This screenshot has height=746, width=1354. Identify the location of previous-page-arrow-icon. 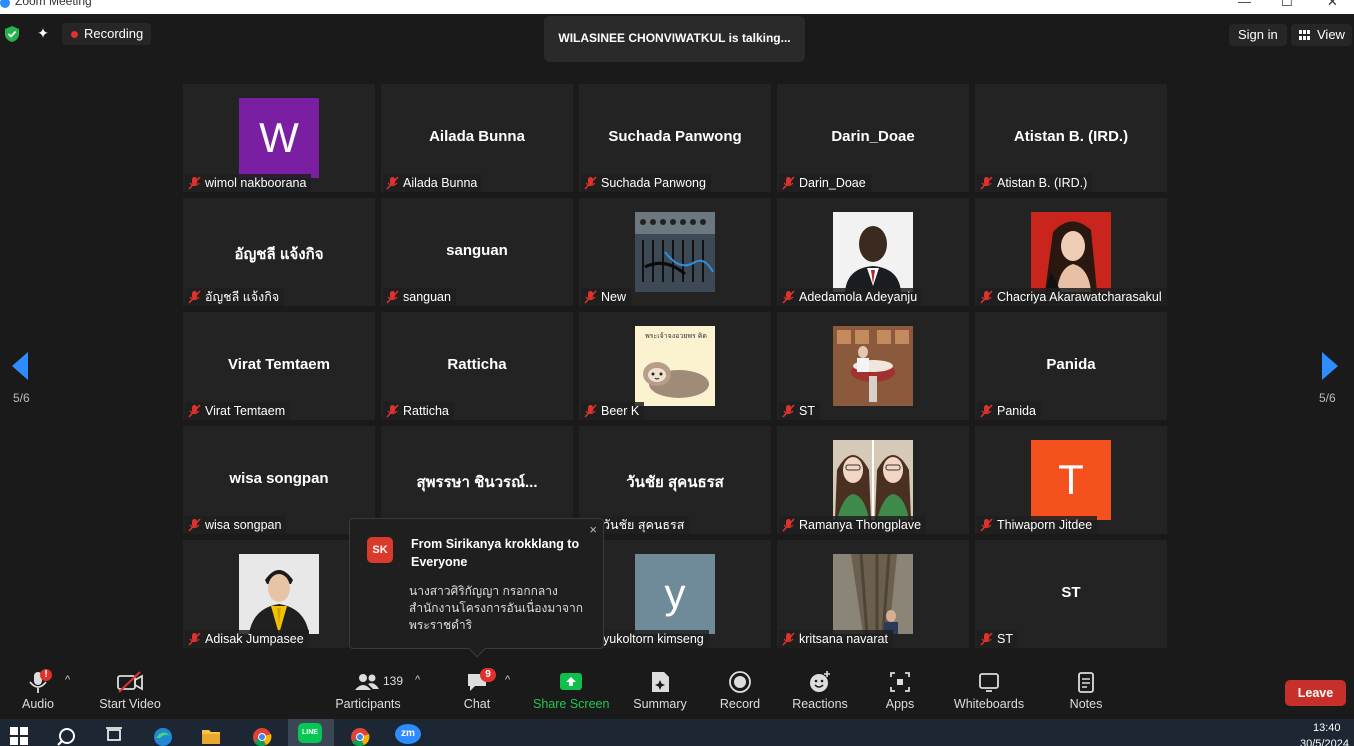
(20, 366).